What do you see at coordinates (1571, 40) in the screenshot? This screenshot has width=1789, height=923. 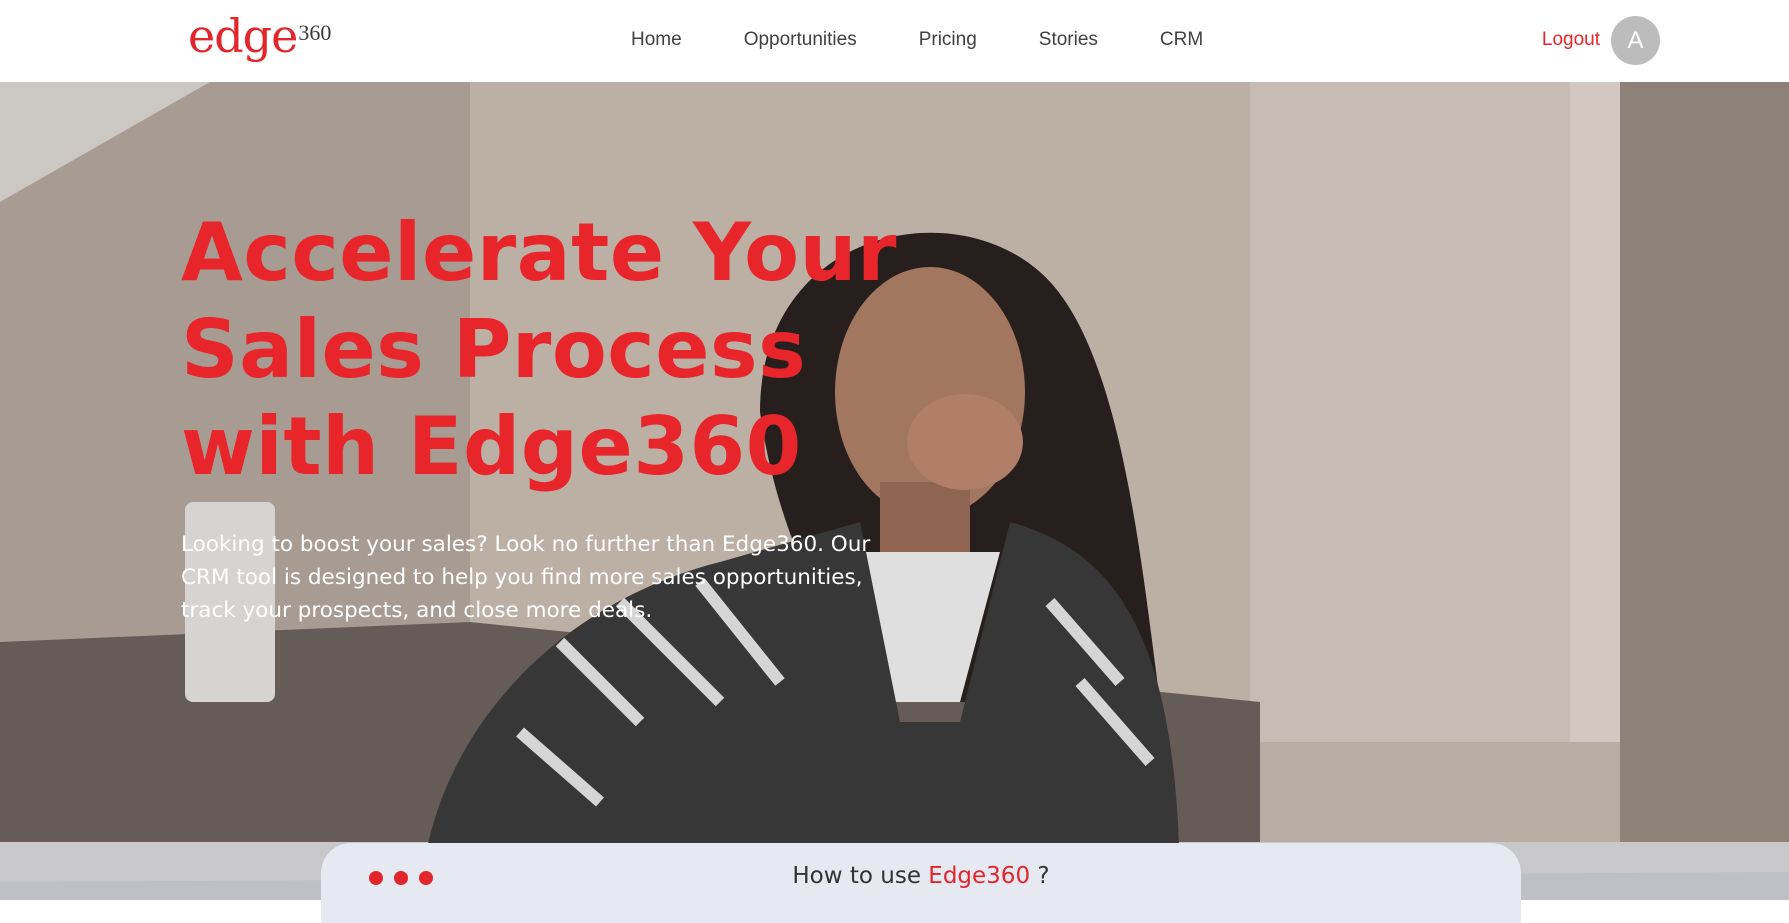 I see `logout-link: Logout` at bounding box center [1571, 40].